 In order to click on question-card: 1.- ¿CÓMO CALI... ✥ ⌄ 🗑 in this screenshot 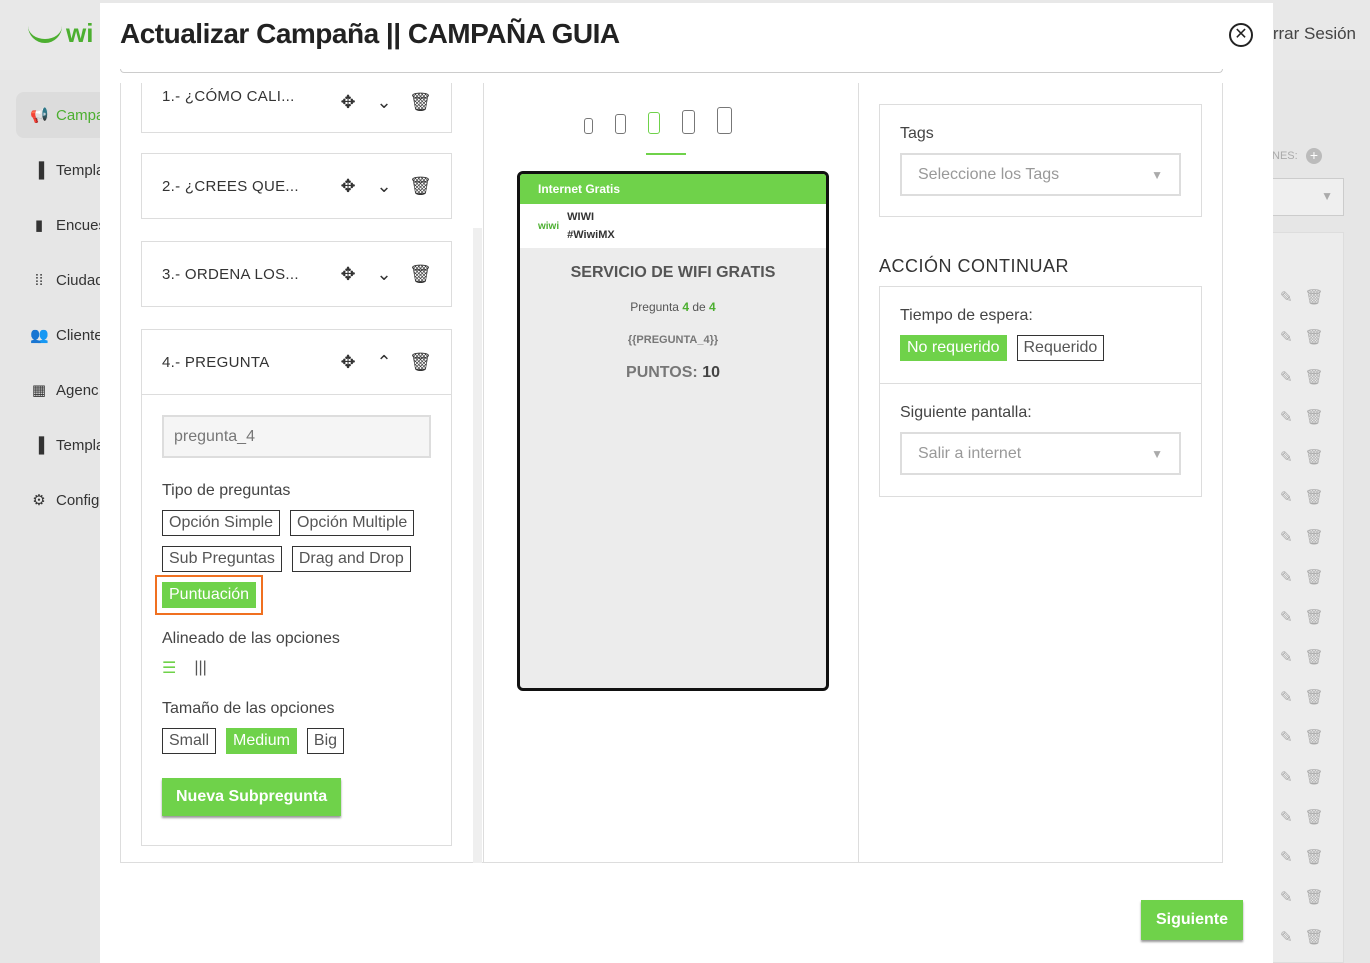, I will do `click(296, 108)`.